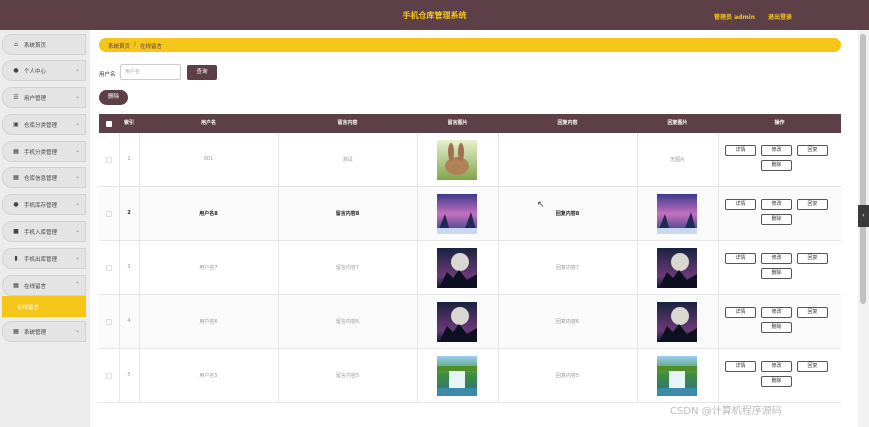 This screenshot has width=869, height=427. Describe the element at coordinates (347, 123) in the screenshot. I see `column-header-content: 留言内容` at that location.